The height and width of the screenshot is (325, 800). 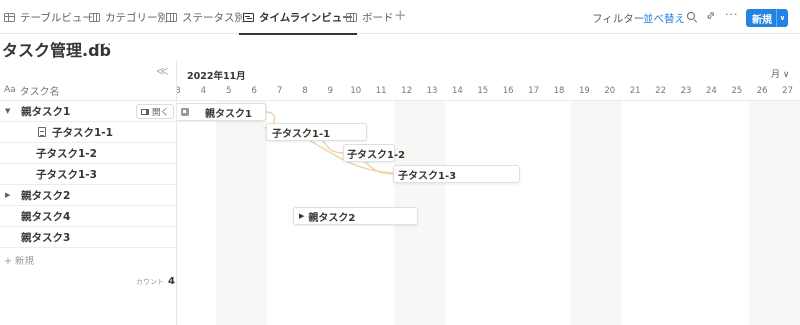 What do you see at coordinates (782, 18) in the screenshot?
I see `chevron-down-icon: ∨` at bounding box center [782, 18].